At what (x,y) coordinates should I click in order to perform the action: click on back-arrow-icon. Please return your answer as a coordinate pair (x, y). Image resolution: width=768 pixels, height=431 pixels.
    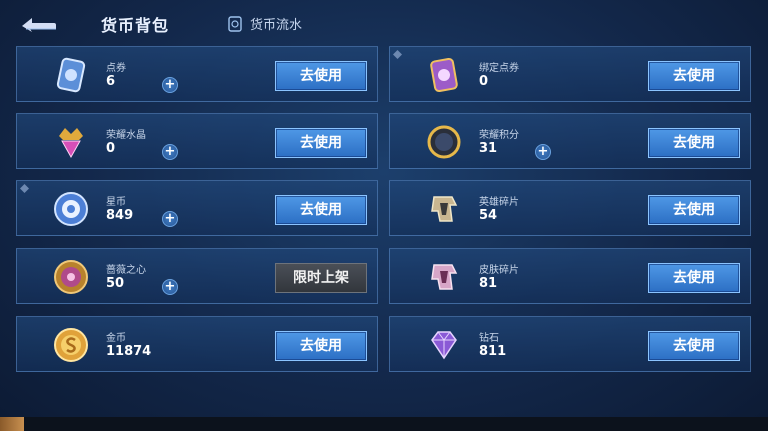
    Looking at the image, I should click on (39, 25).